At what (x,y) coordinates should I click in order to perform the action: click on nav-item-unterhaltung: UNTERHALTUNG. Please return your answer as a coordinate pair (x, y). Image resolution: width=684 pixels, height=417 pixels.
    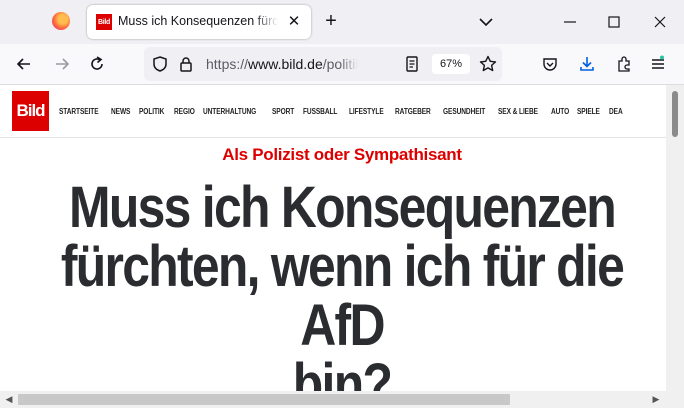
    Looking at the image, I should click on (229, 111).